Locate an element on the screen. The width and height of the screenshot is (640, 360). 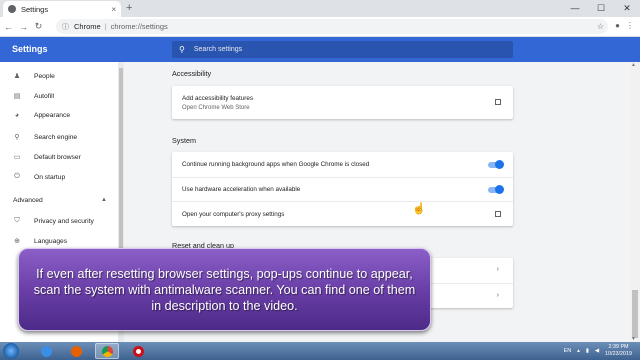
close-window-button: ✕ is located at coordinates (627, 8).